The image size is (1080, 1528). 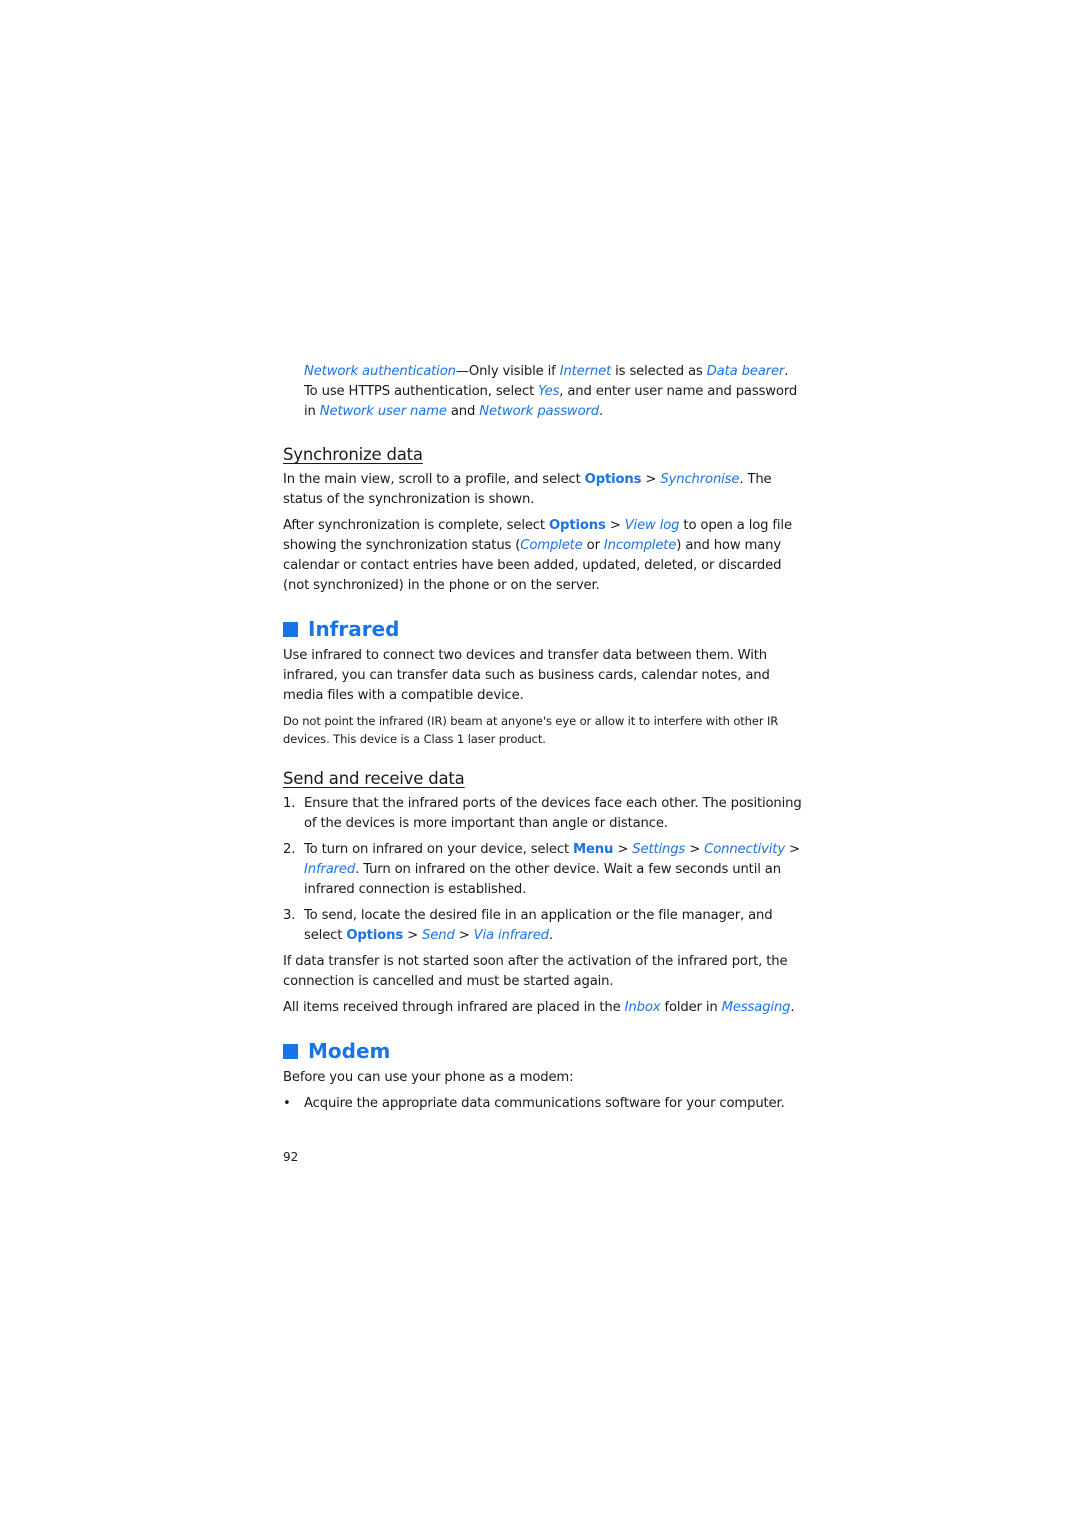 I want to click on ui-term: Network authentication, so click(x=380, y=371).